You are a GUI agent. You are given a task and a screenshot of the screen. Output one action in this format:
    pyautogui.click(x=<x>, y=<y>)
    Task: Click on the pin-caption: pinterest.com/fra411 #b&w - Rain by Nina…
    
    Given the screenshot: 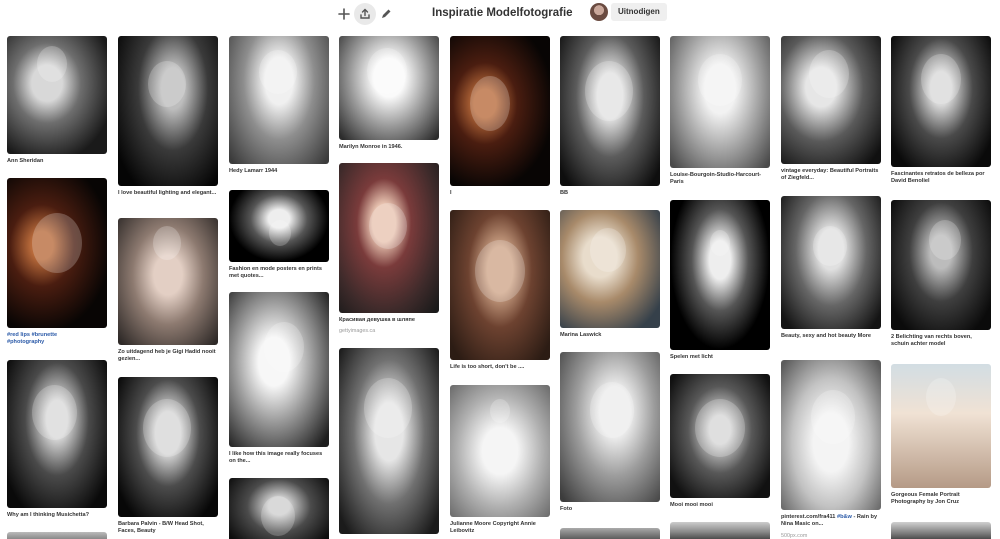 What is the action you would take?
    pyautogui.click(x=829, y=521)
    